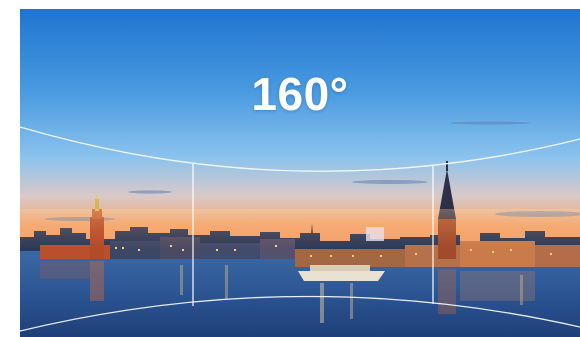 The height and width of the screenshot is (337, 580). I want to click on field-of-view-label: 160°, so click(300, 94).